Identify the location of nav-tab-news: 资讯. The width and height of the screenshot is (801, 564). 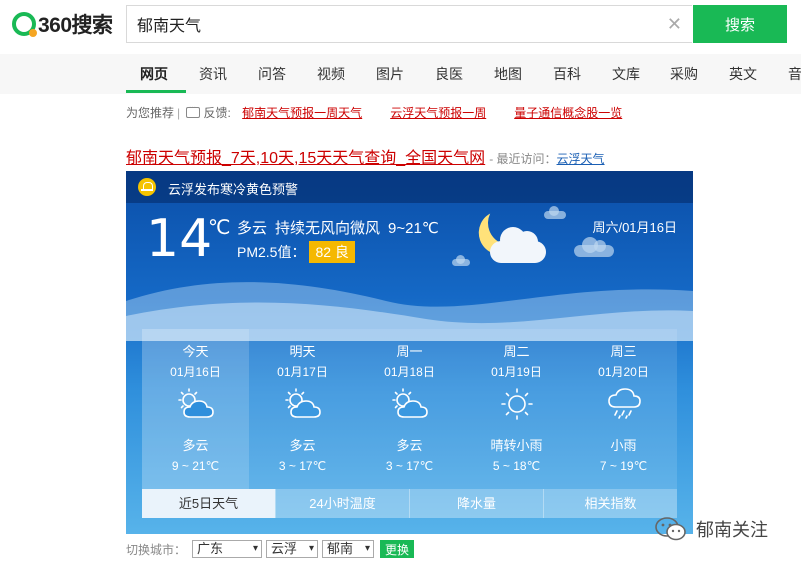
(213, 74).